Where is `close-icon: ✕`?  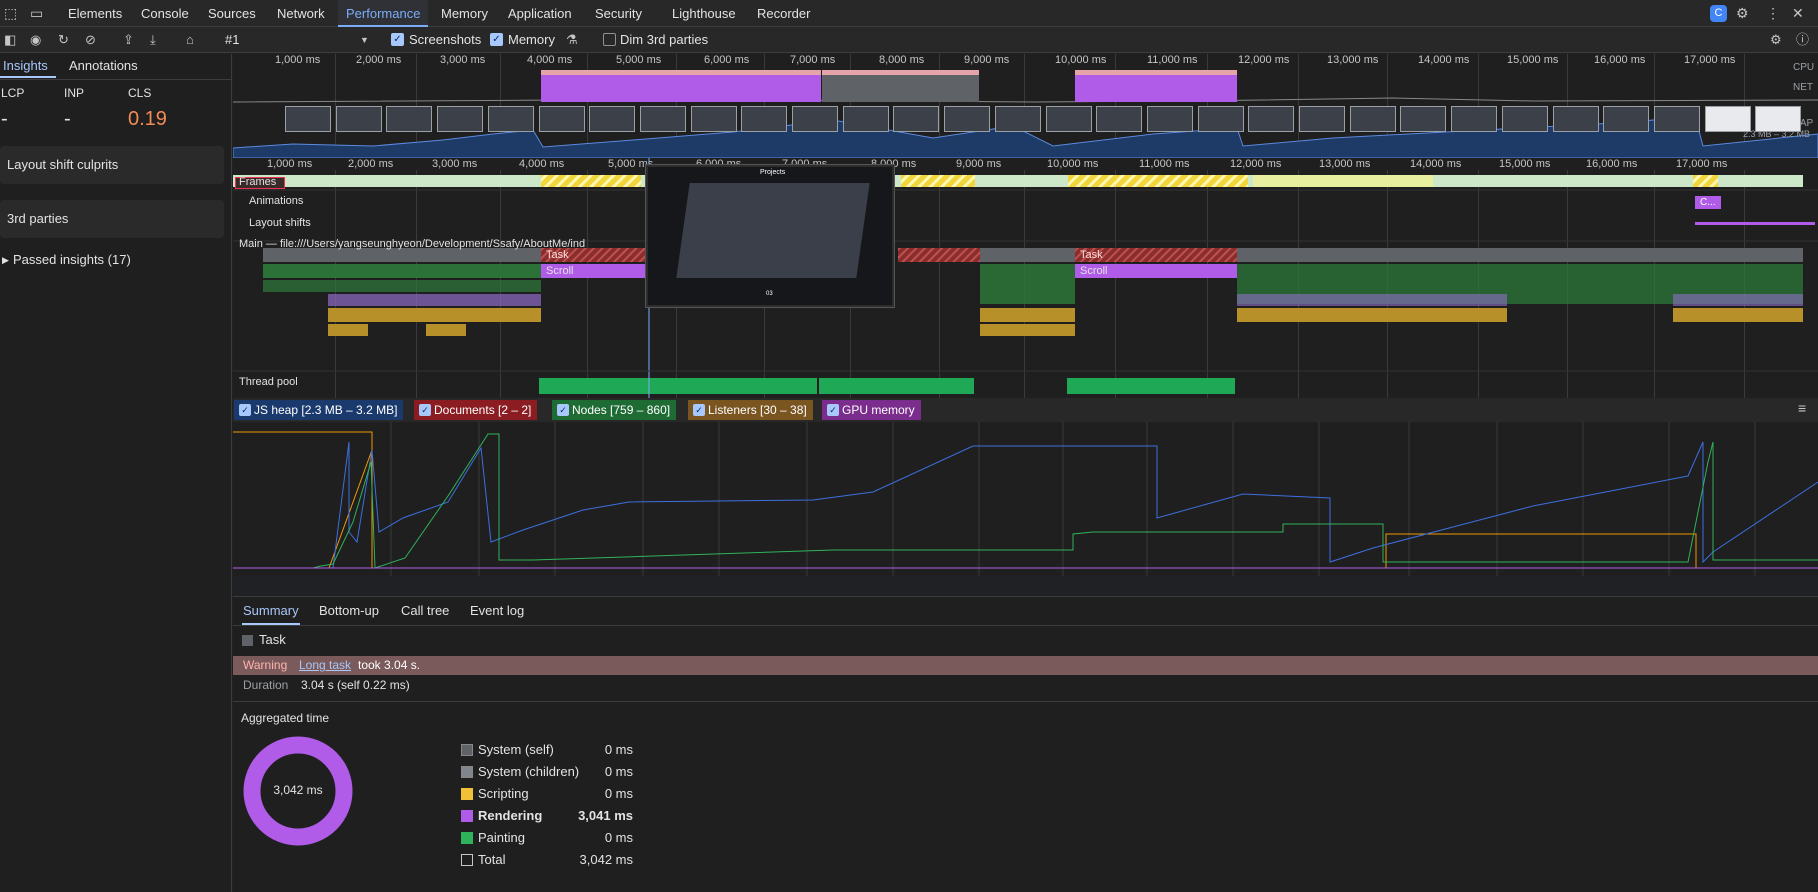
close-icon: ✕ is located at coordinates (1798, 13).